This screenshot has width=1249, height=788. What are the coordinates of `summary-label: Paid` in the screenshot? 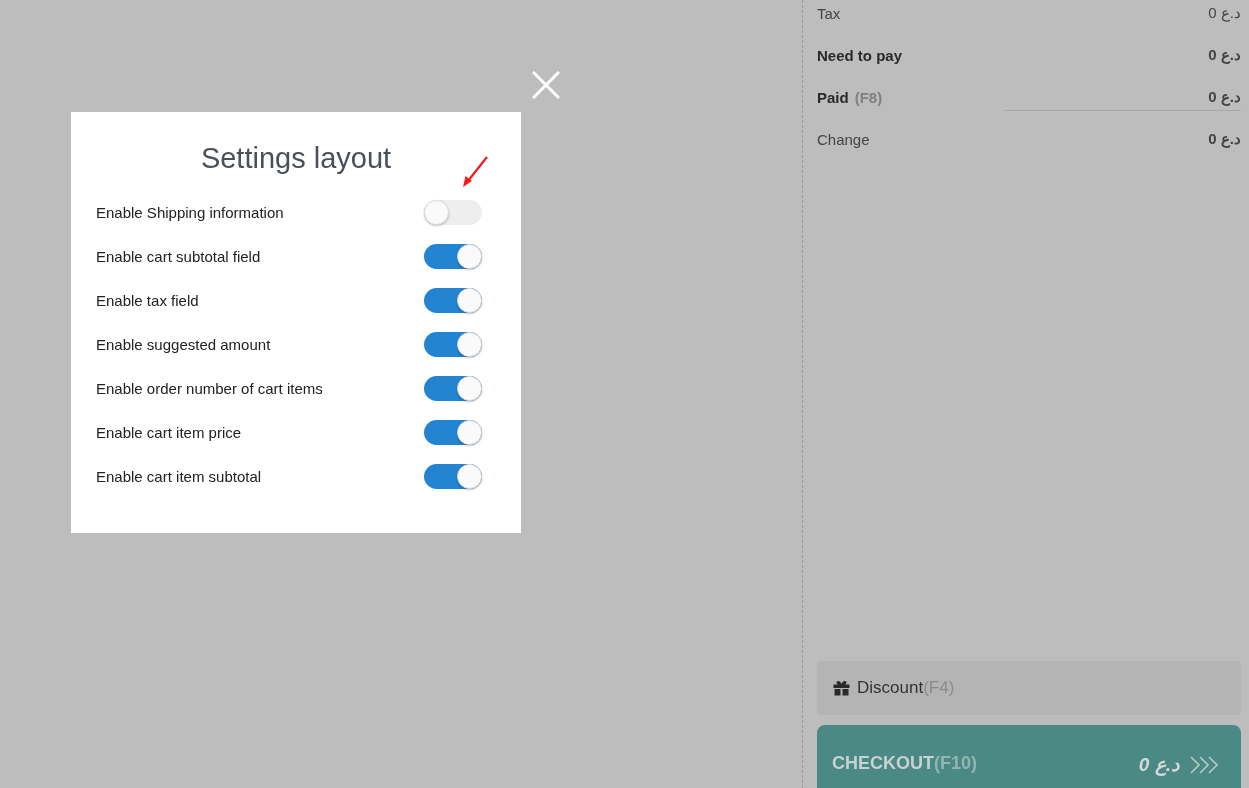 It's located at (833, 97).